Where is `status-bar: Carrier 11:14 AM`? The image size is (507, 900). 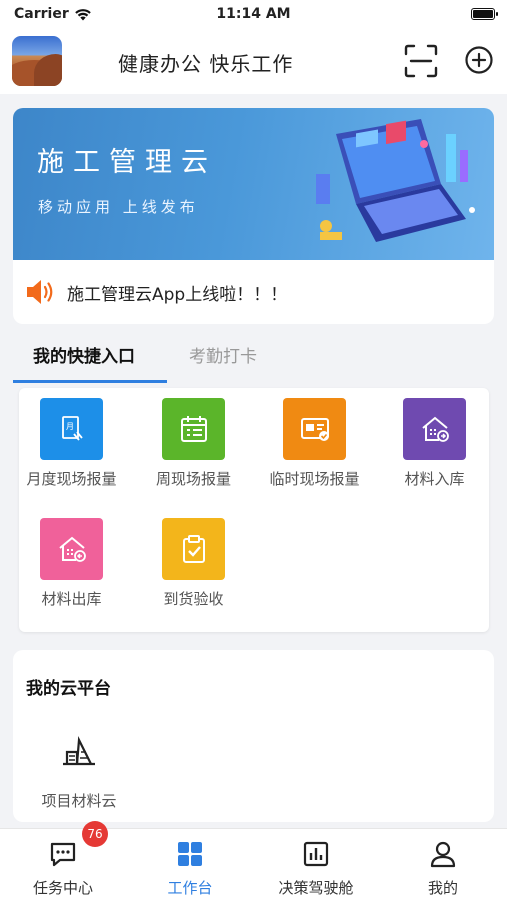
status-bar: Carrier 11:14 AM is located at coordinates (253, 14).